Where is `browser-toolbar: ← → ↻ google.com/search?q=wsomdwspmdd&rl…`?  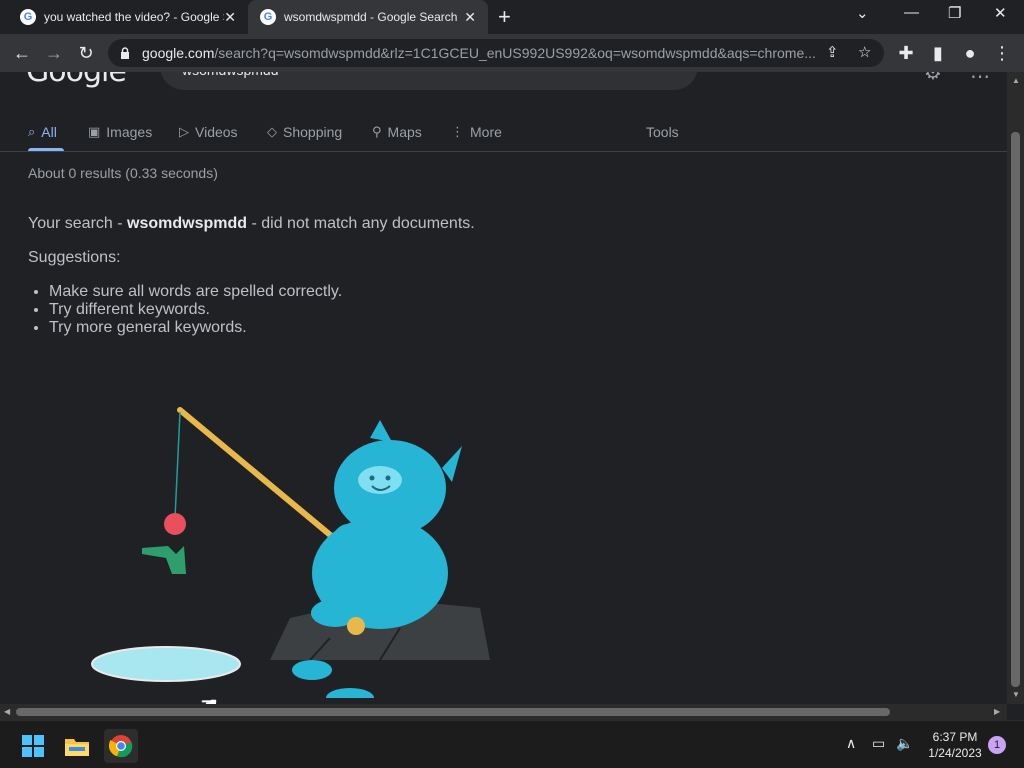 browser-toolbar: ← → ↻ google.com/search?q=wsomdwspmdd&rl… is located at coordinates (512, 53).